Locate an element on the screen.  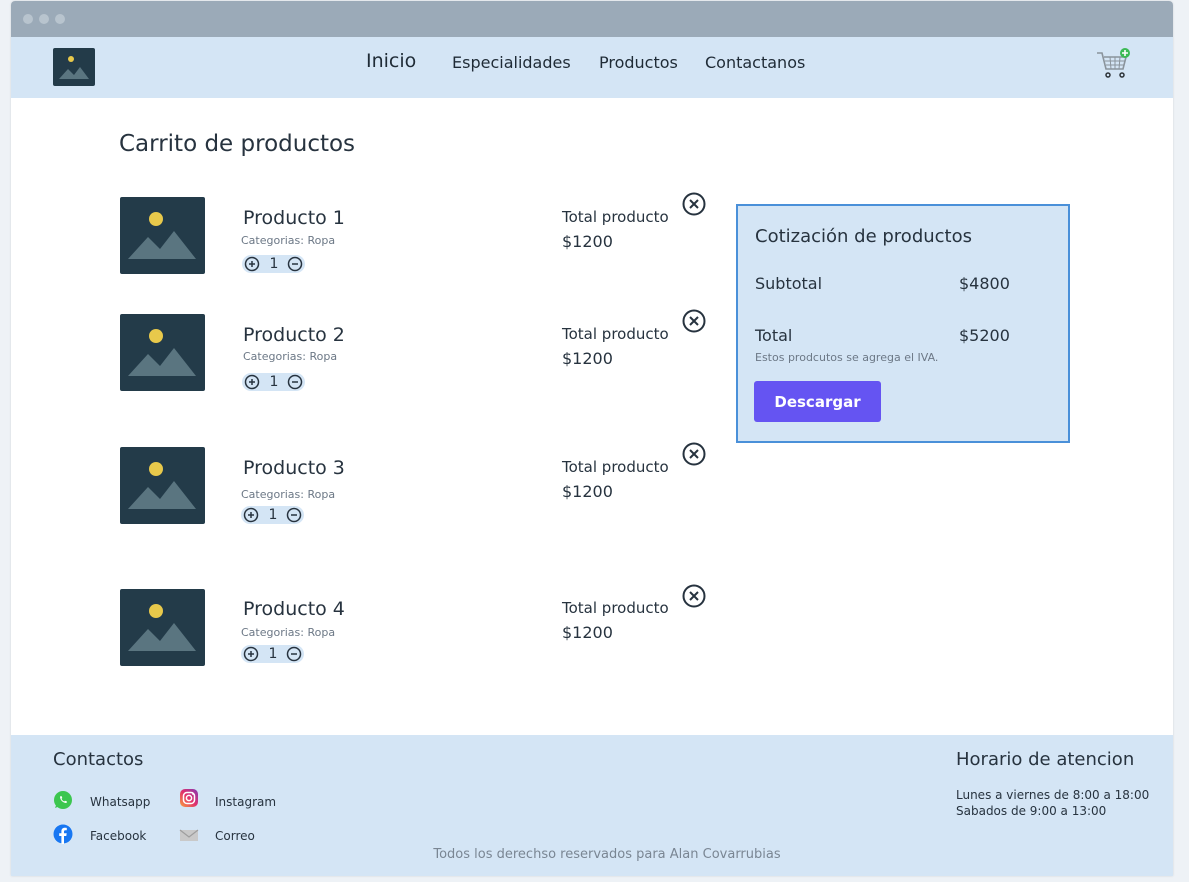
cart-icon is located at coordinates (1113, 64).